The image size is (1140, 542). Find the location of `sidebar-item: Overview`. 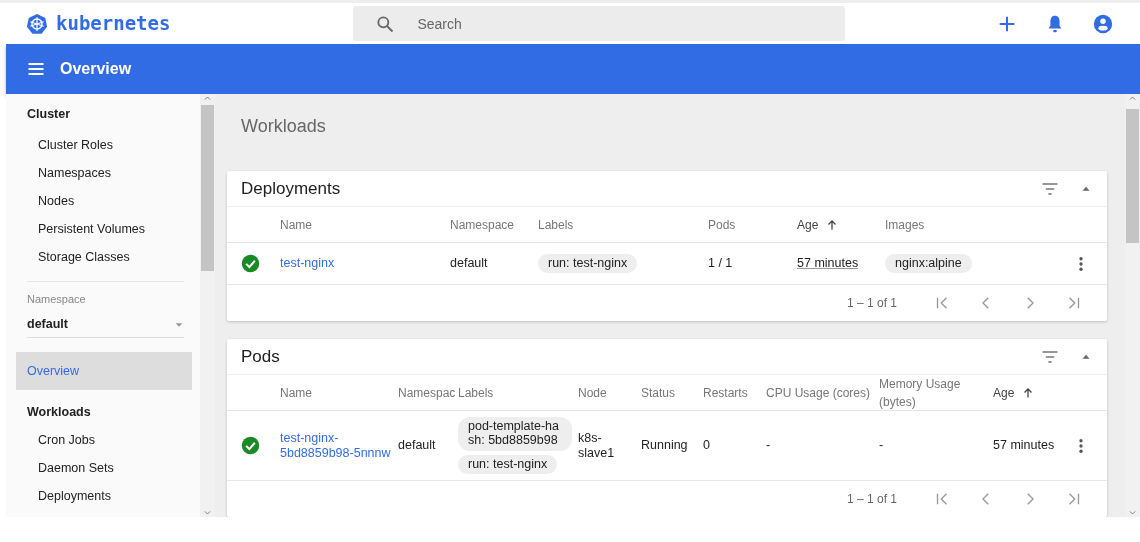

sidebar-item: Overview is located at coordinates (104, 371).